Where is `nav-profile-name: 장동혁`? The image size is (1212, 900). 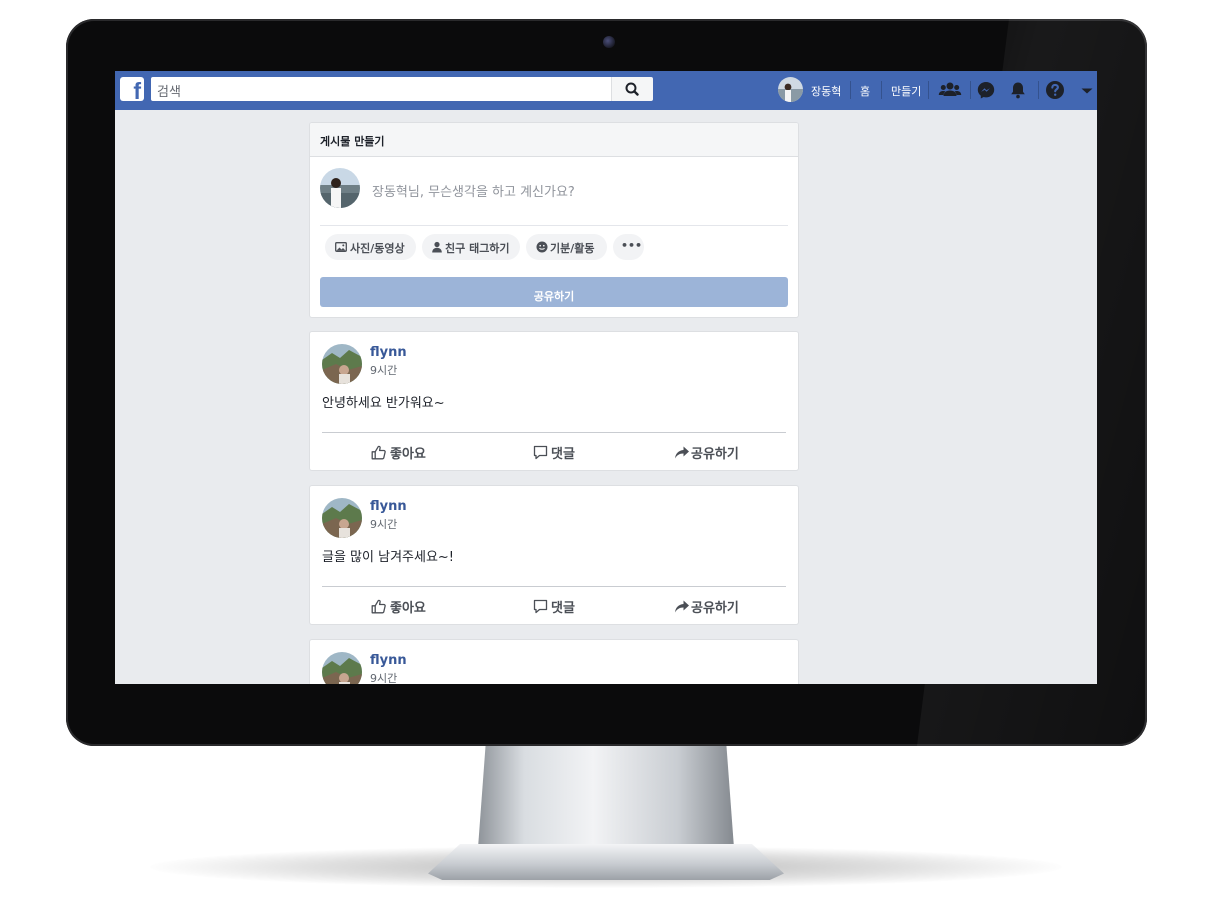
nav-profile-name: 장동혁 is located at coordinates (826, 91).